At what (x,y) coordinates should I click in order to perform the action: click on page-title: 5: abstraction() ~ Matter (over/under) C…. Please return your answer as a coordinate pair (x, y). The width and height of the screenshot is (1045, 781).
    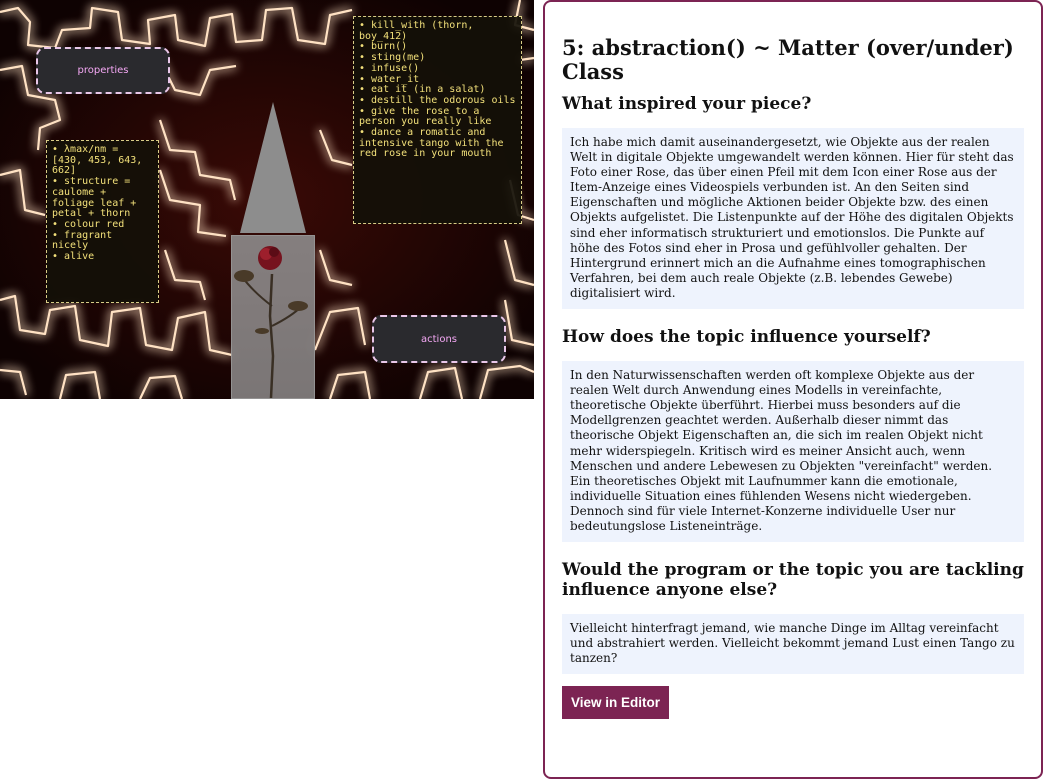
    Looking at the image, I should click on (788, 59).